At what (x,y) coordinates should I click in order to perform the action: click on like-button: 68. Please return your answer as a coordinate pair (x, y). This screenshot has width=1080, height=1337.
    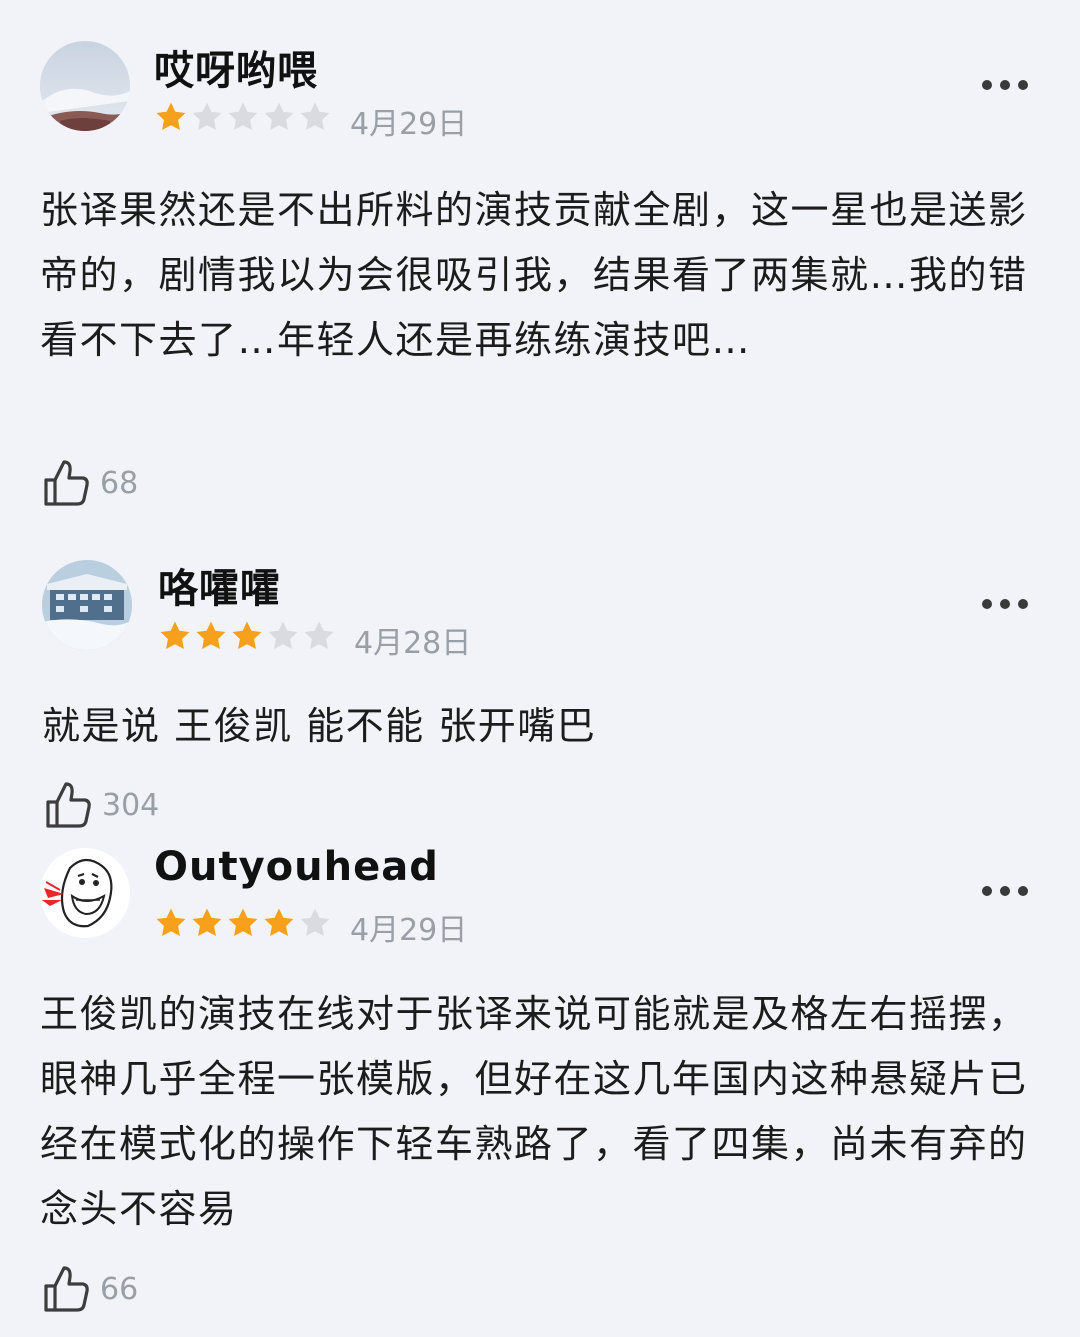
    Looking at the image, I should click on (90, 483).